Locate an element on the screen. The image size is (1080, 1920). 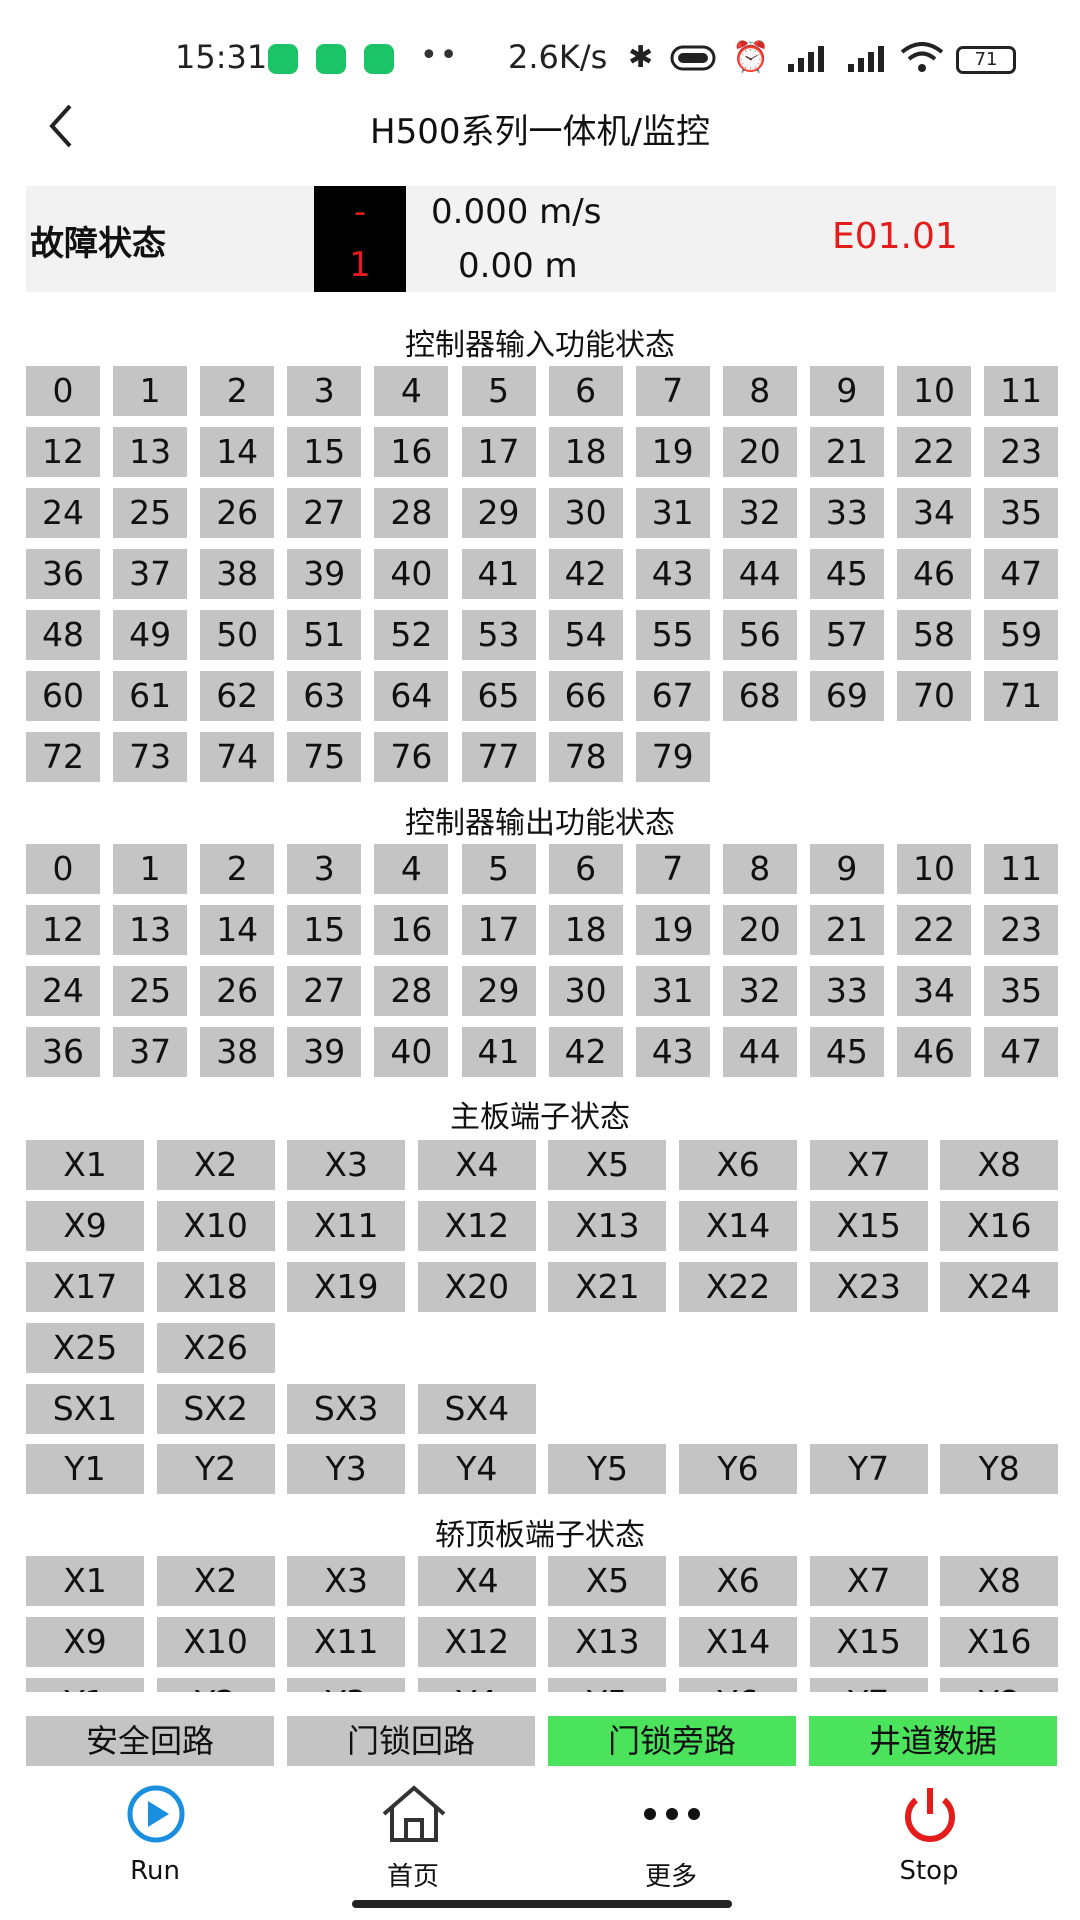
output-status-cell: 41 is located at coordinates (498, 1052).